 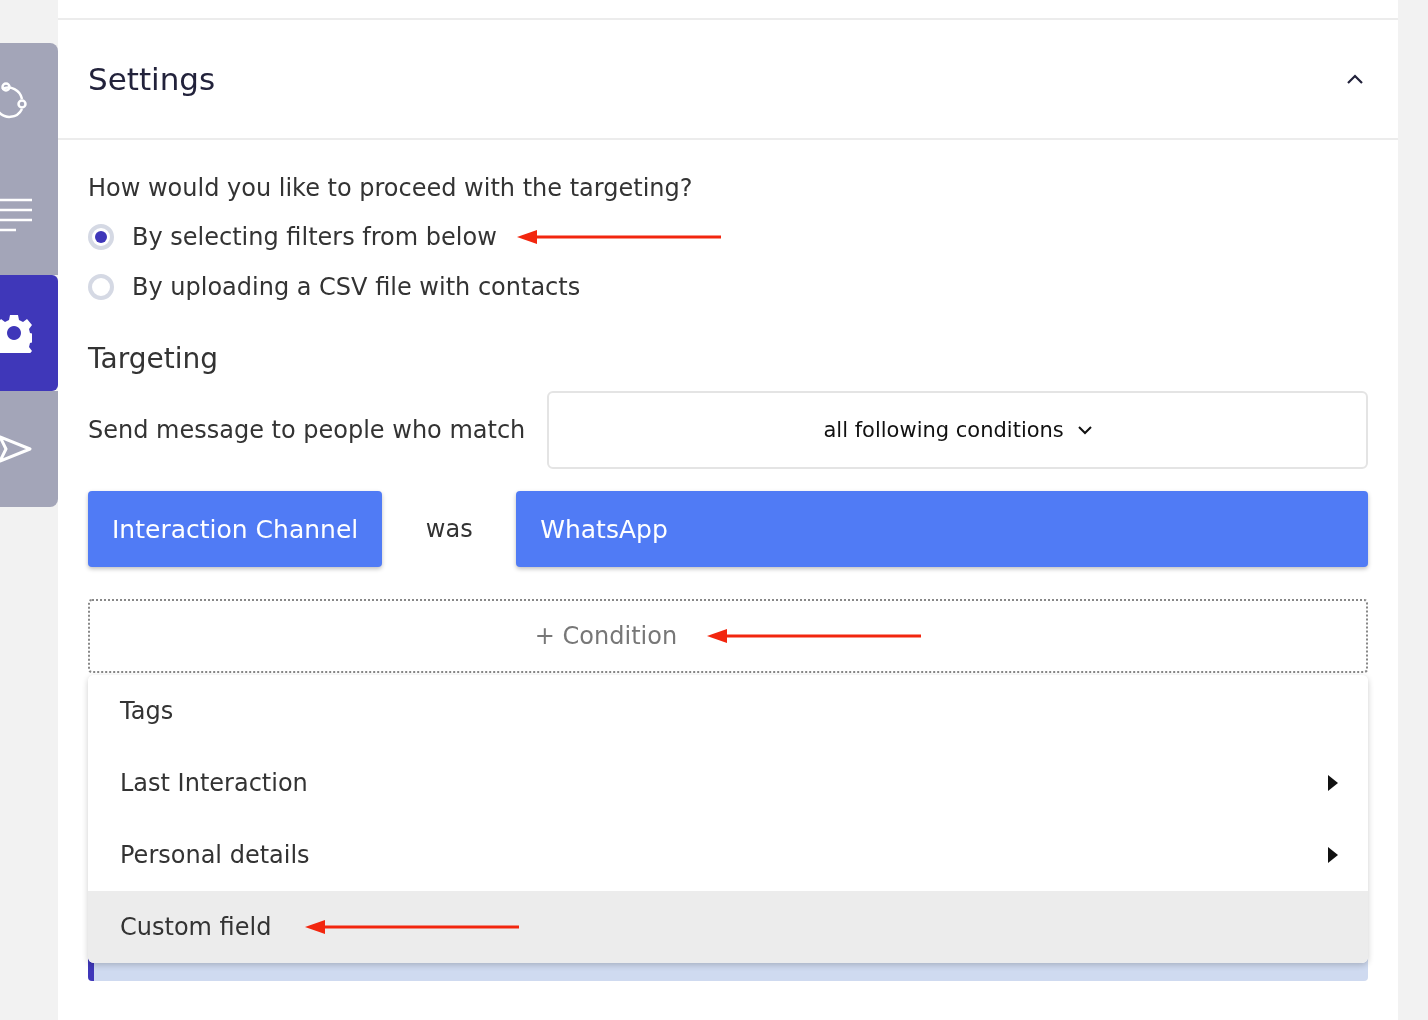 What do you see at coordinates (314, 237) in the screenshot?
I see `radio-label: By selecting filters from below` at bounding box center [314, 237].